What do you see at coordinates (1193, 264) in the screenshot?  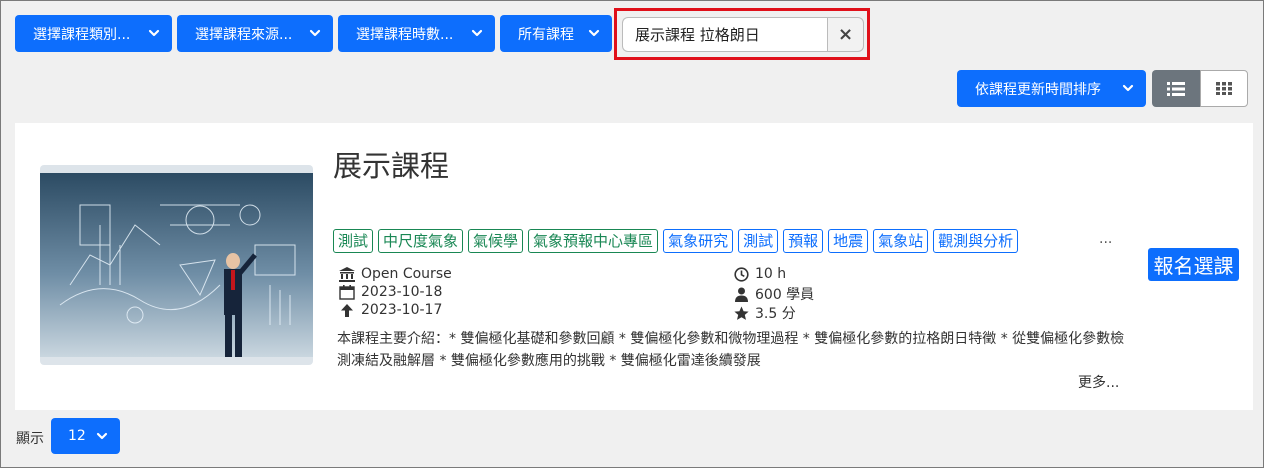 I see `enroll-button: 報名選課` at bounding box center [1193, 264].